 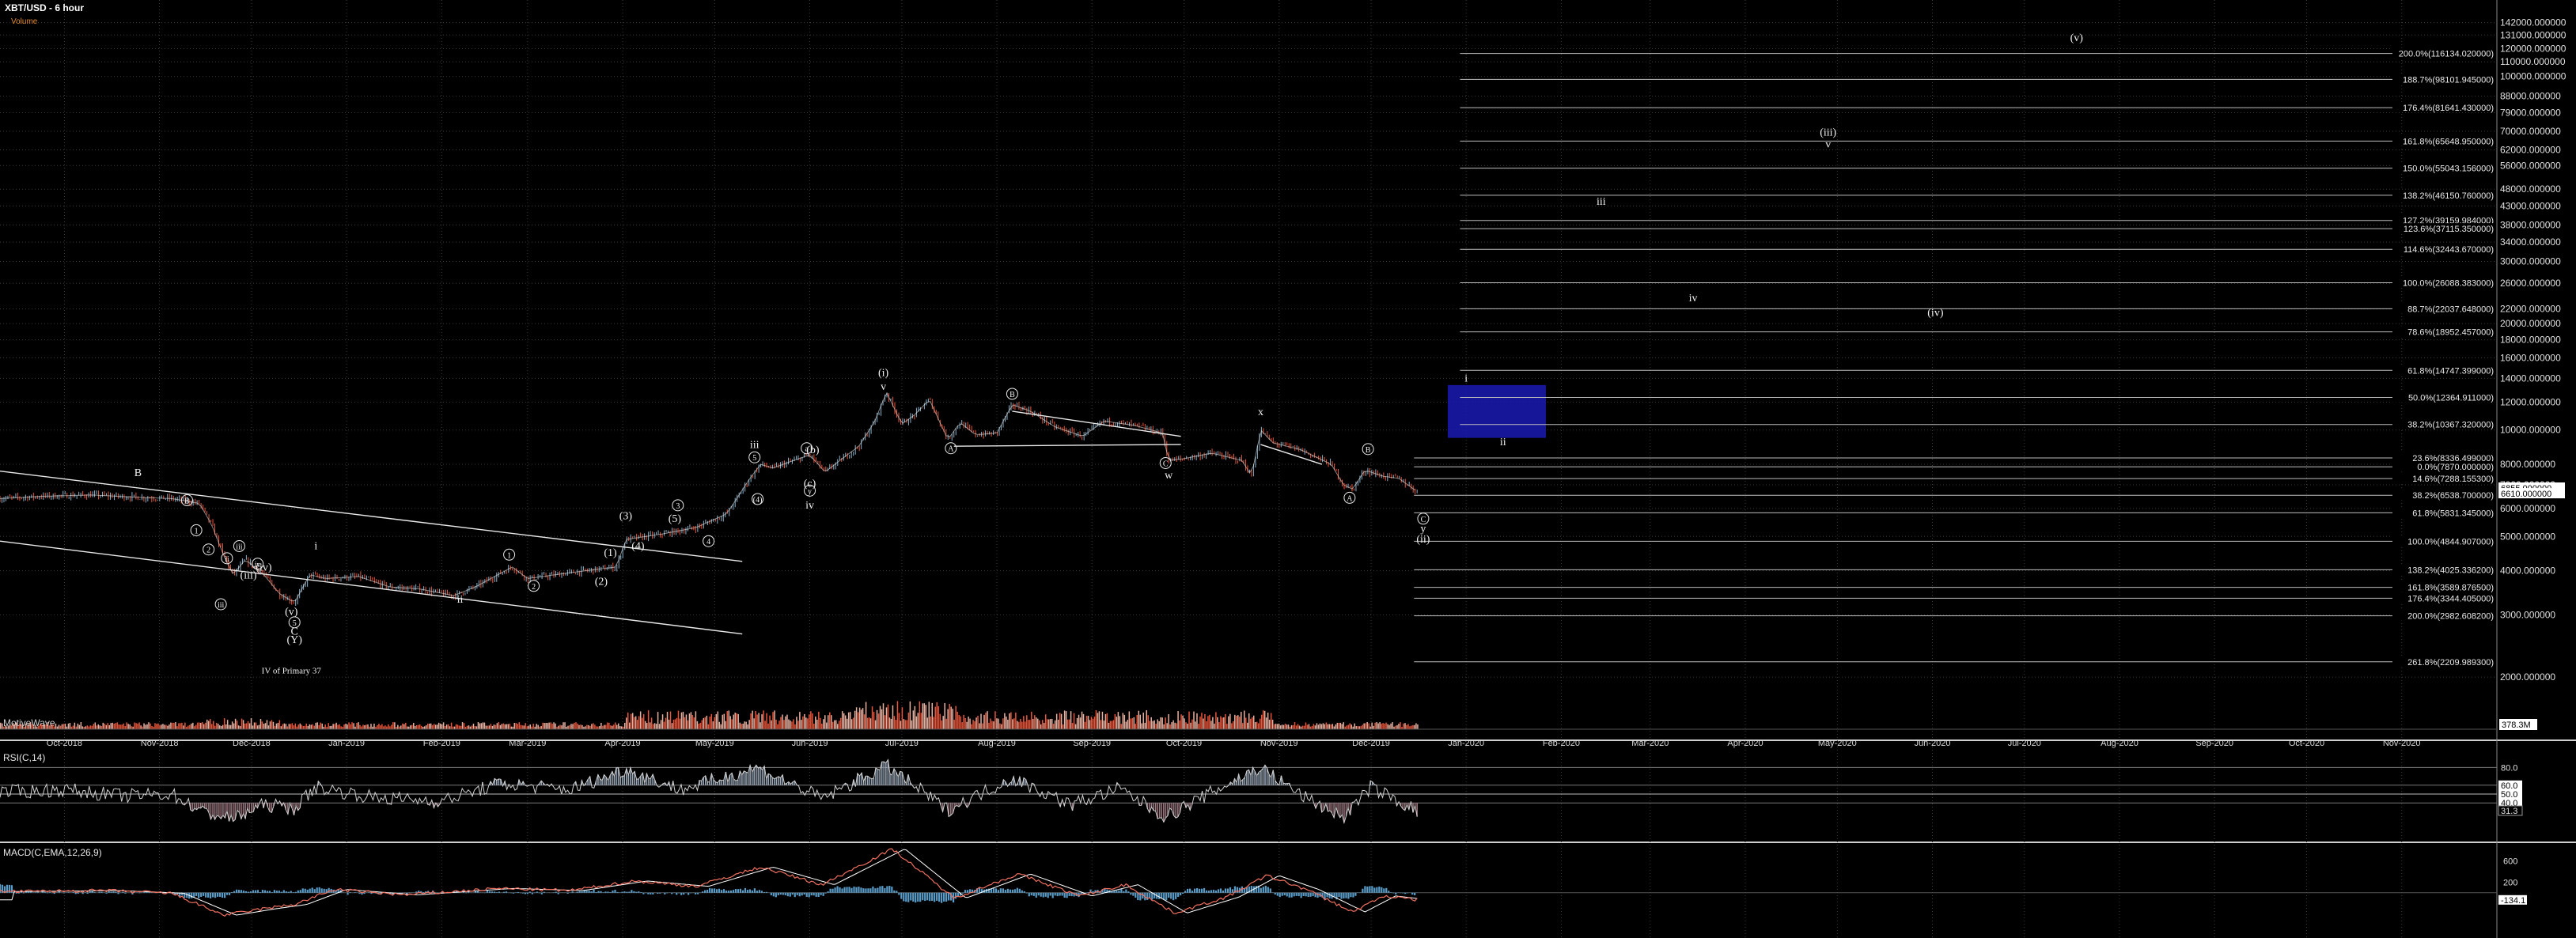 What do you see at coordinates (2024, 743) in the screenshot?
I see `x-tick-label: Jul-2020` at bounding box center [2024, 743].